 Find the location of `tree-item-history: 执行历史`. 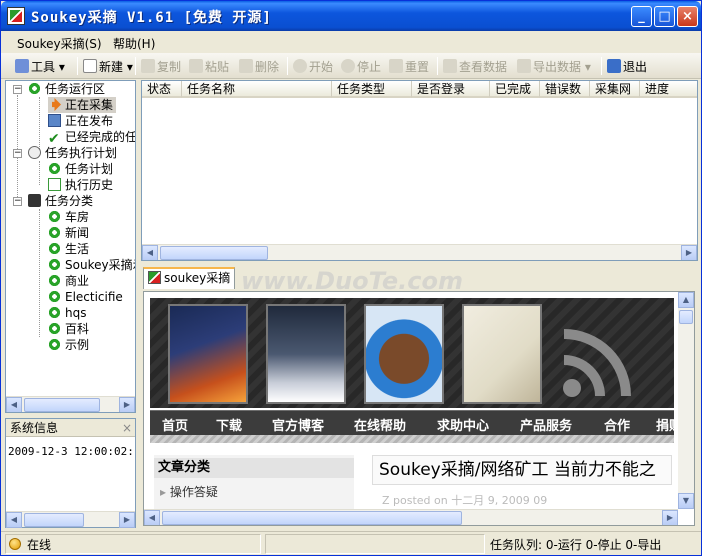

tree-item-history: 执行历史 is located at coordinates (80, 185).